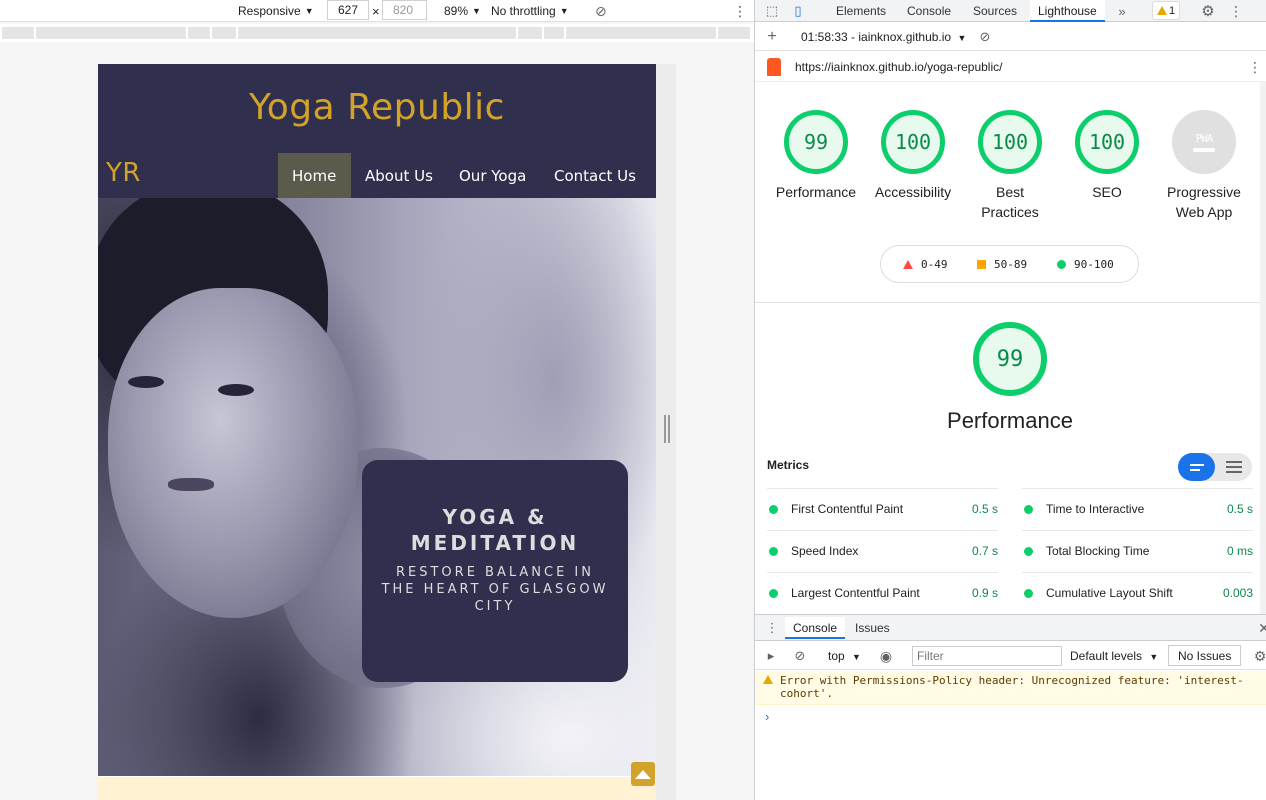 The image size is (1266, 800). I want to click on fail-triangle-icon, so click(908, 264).